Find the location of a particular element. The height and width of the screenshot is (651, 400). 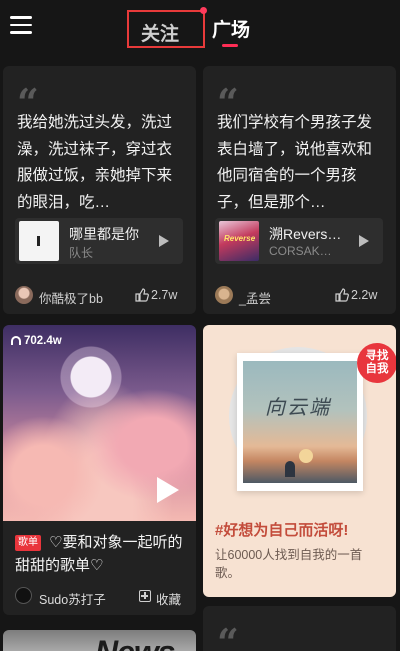

quote-icon: “ is located at coordinates (228, 635).